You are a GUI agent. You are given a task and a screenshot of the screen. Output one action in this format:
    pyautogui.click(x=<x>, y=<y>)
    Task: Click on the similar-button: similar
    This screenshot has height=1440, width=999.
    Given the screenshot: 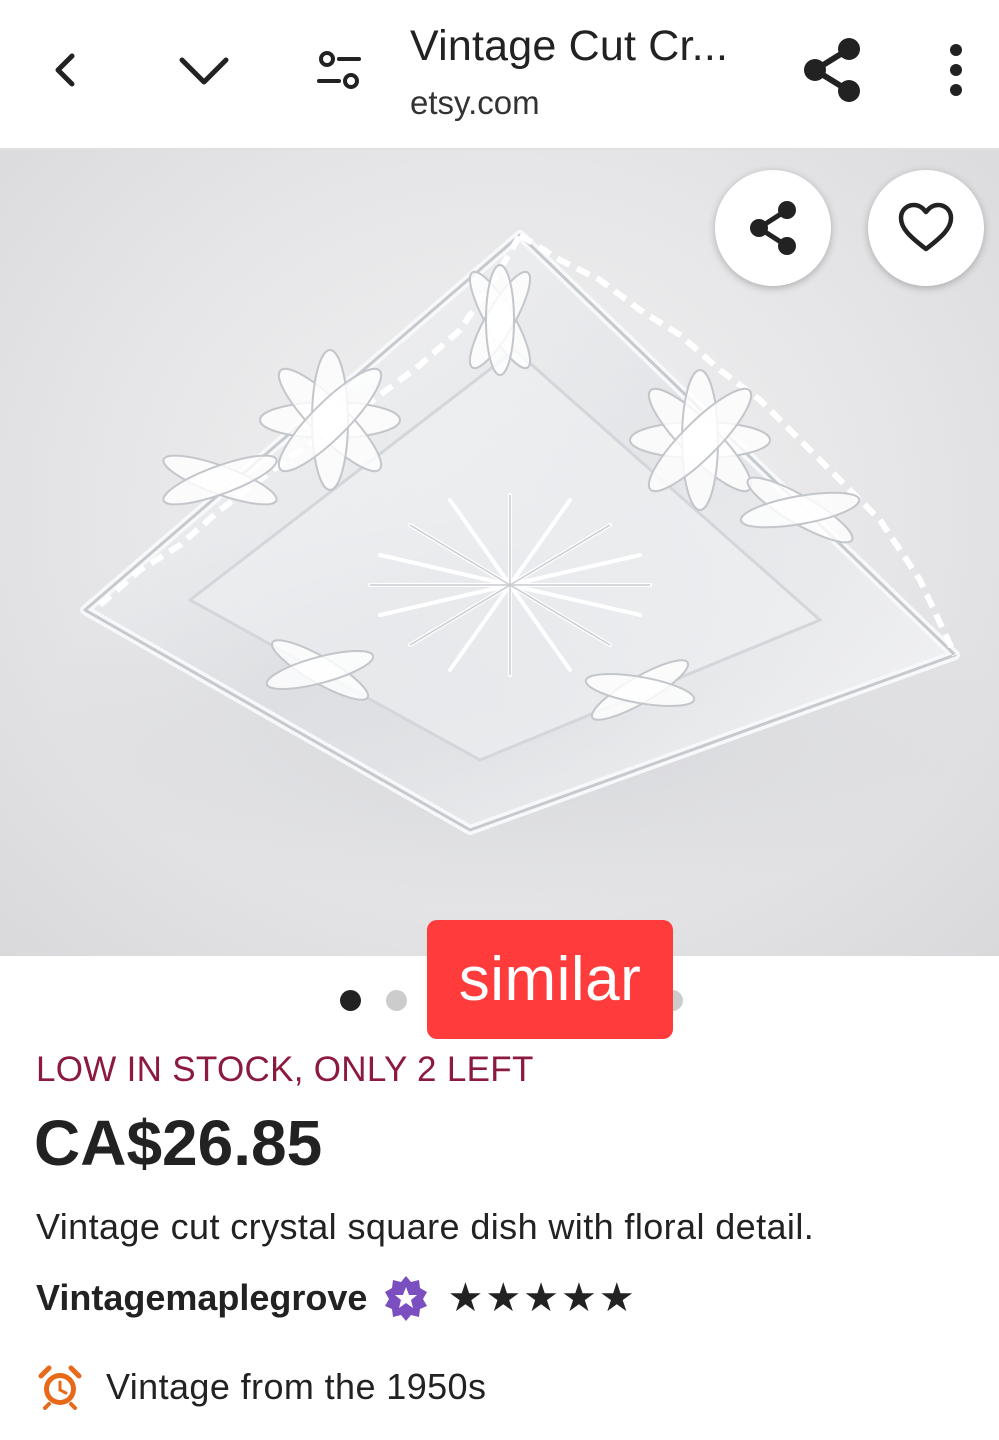 What is the action you would take?
    pyautogui.click(x=550, y=979)
    